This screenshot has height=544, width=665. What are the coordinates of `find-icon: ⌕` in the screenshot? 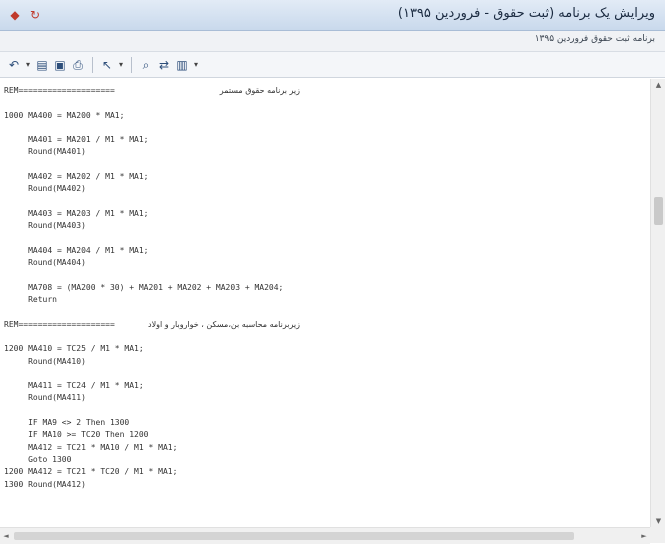 It's located at (146, 65).